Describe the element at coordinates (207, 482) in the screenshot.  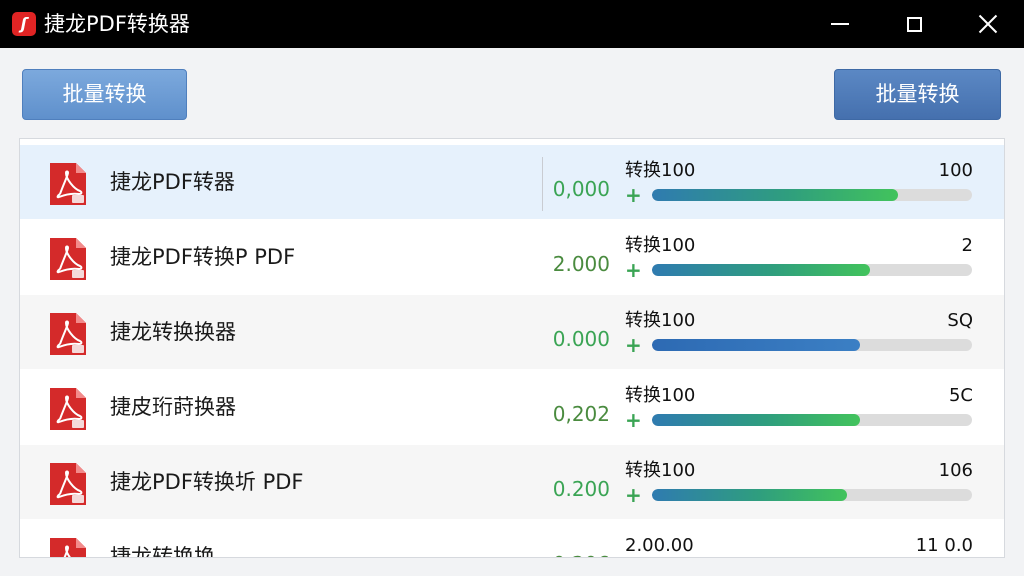
I see `file-name: 捷龙PDF转换圻 PDF` at that location.